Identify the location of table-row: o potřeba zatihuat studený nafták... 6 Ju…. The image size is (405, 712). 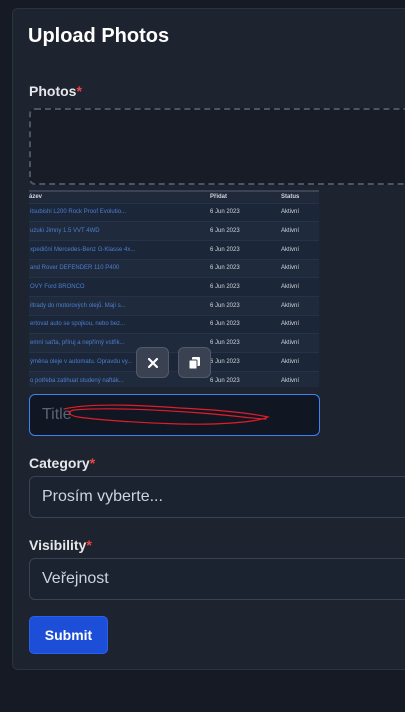
(174, 378).